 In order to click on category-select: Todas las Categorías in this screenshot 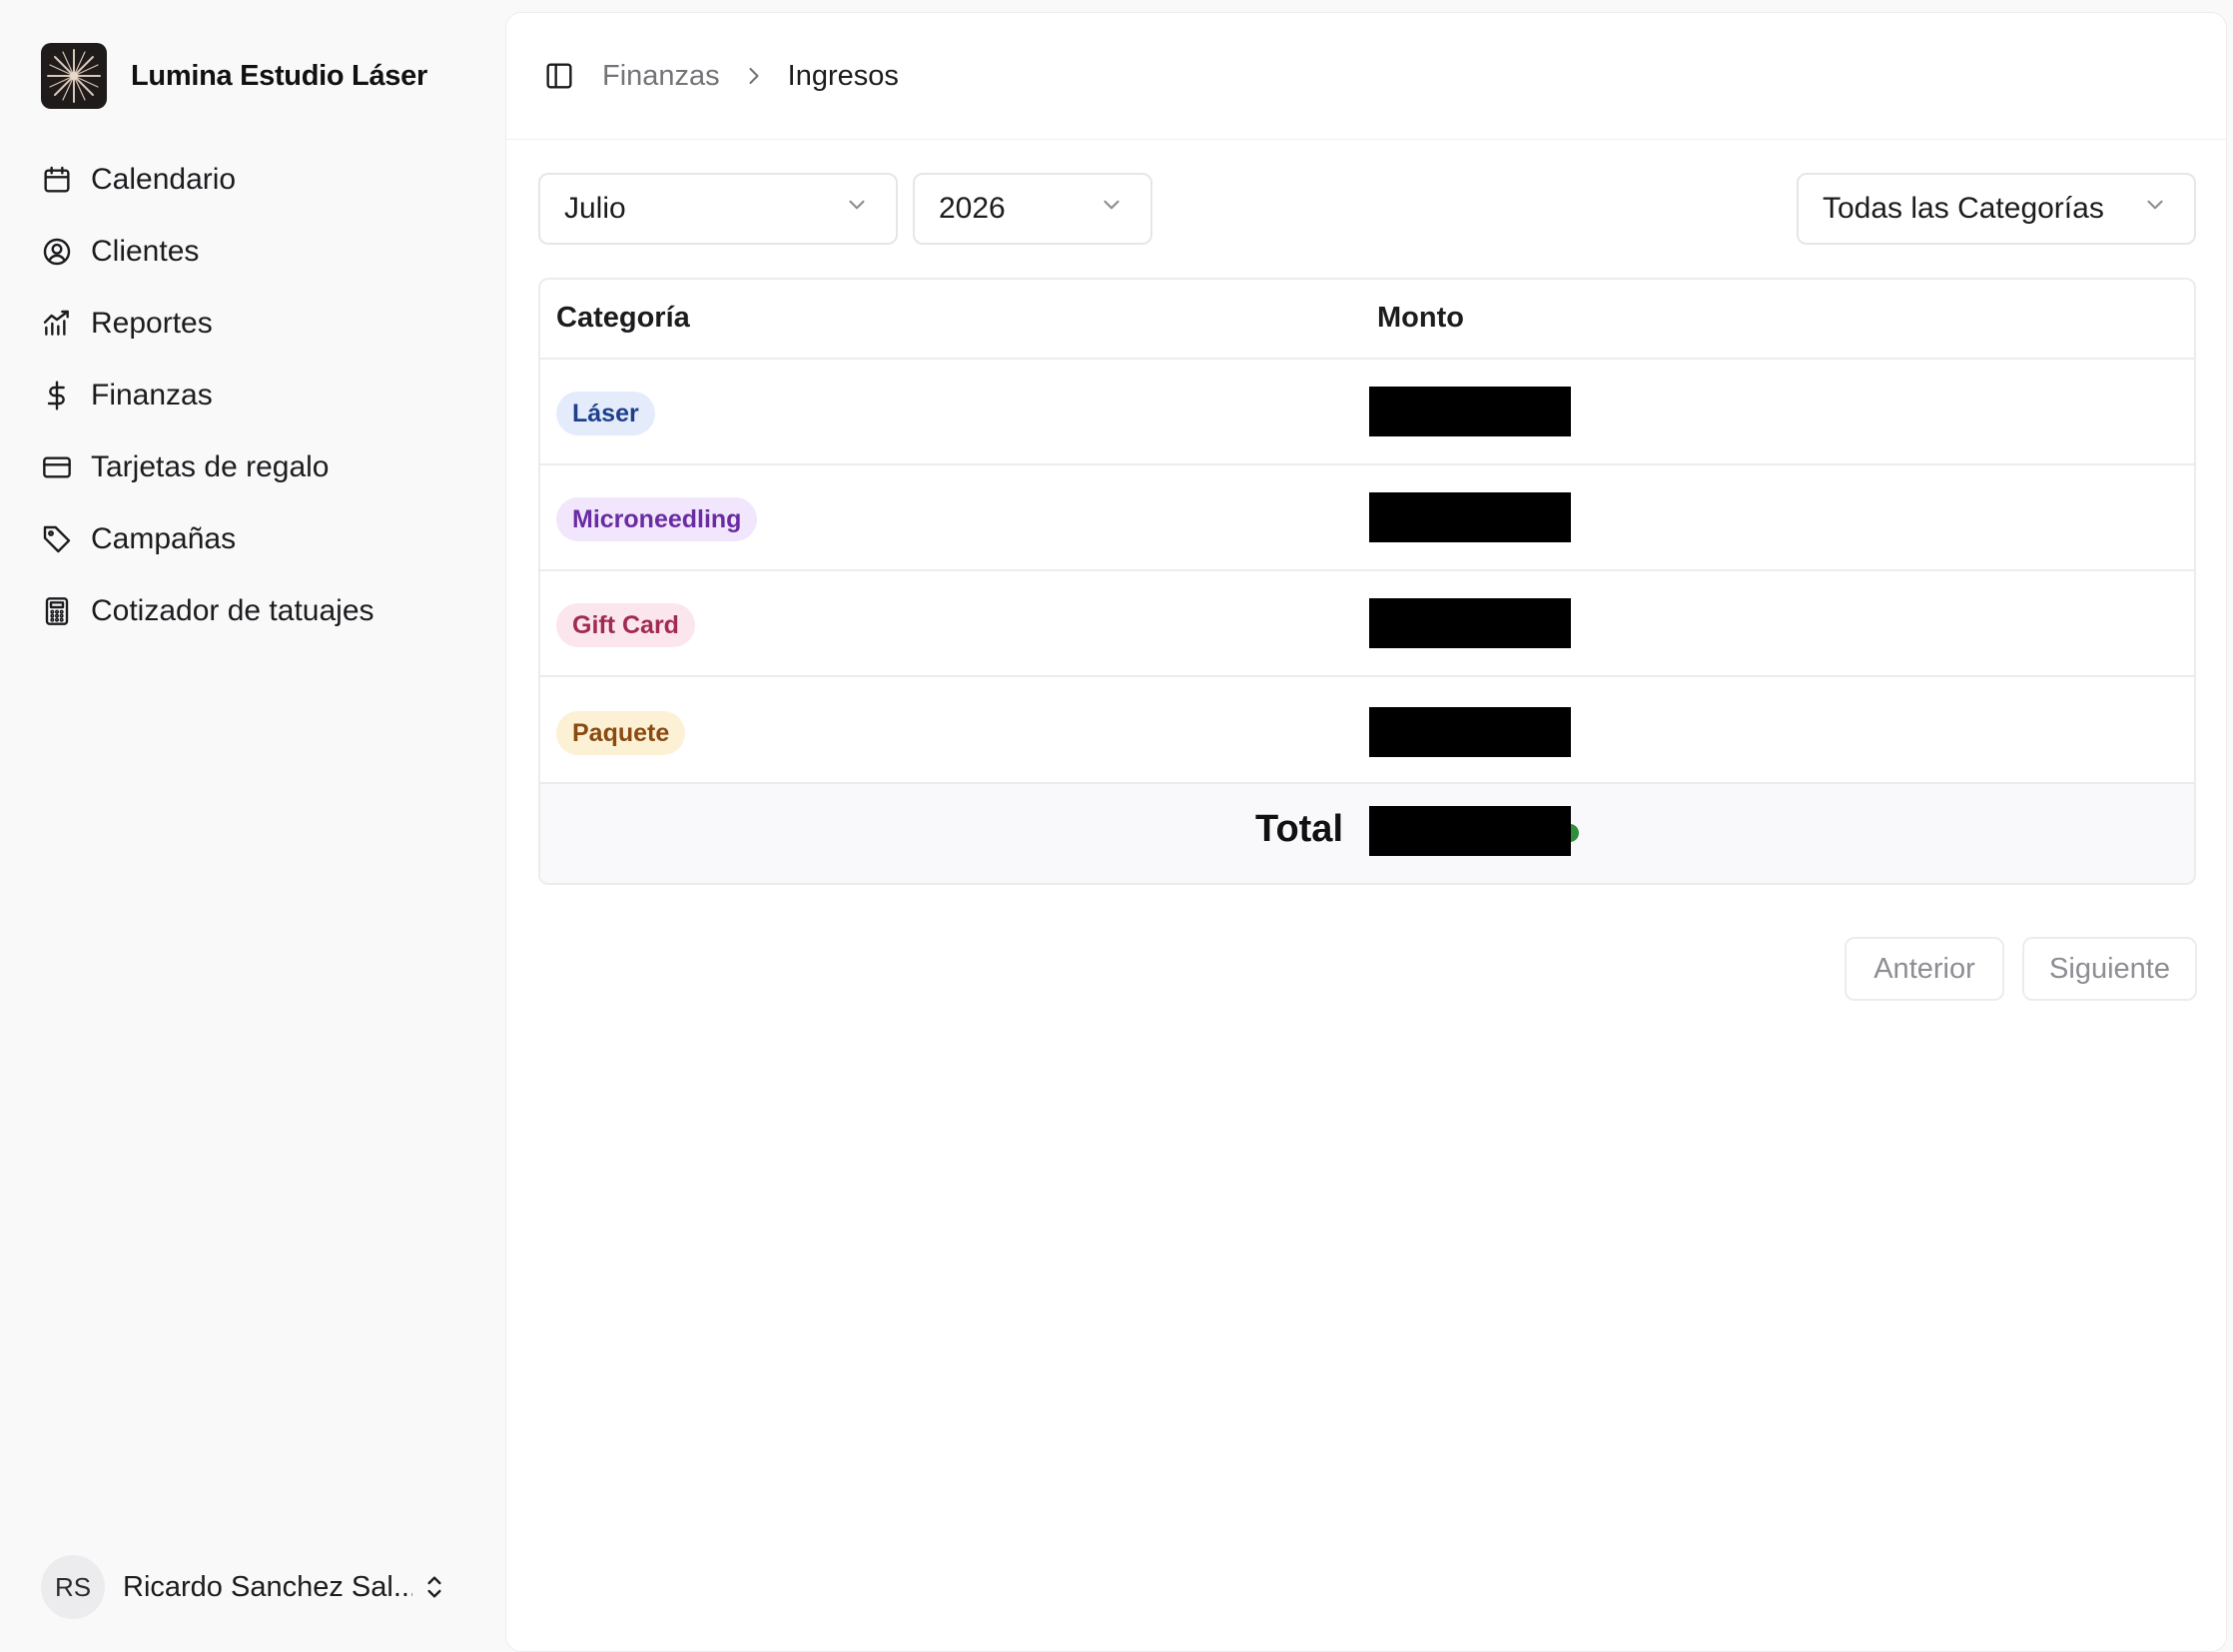, I will do `click(1996, 209)`.